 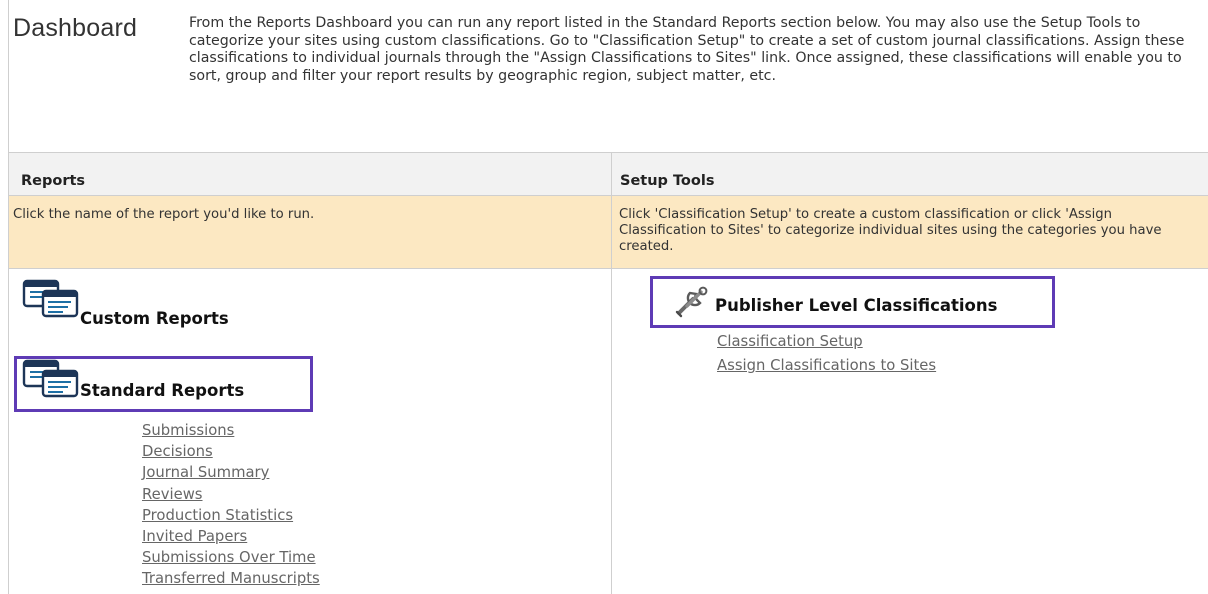 I want to click on report-link-invited-papers: Invited Papers, so click(x=231, y=536).